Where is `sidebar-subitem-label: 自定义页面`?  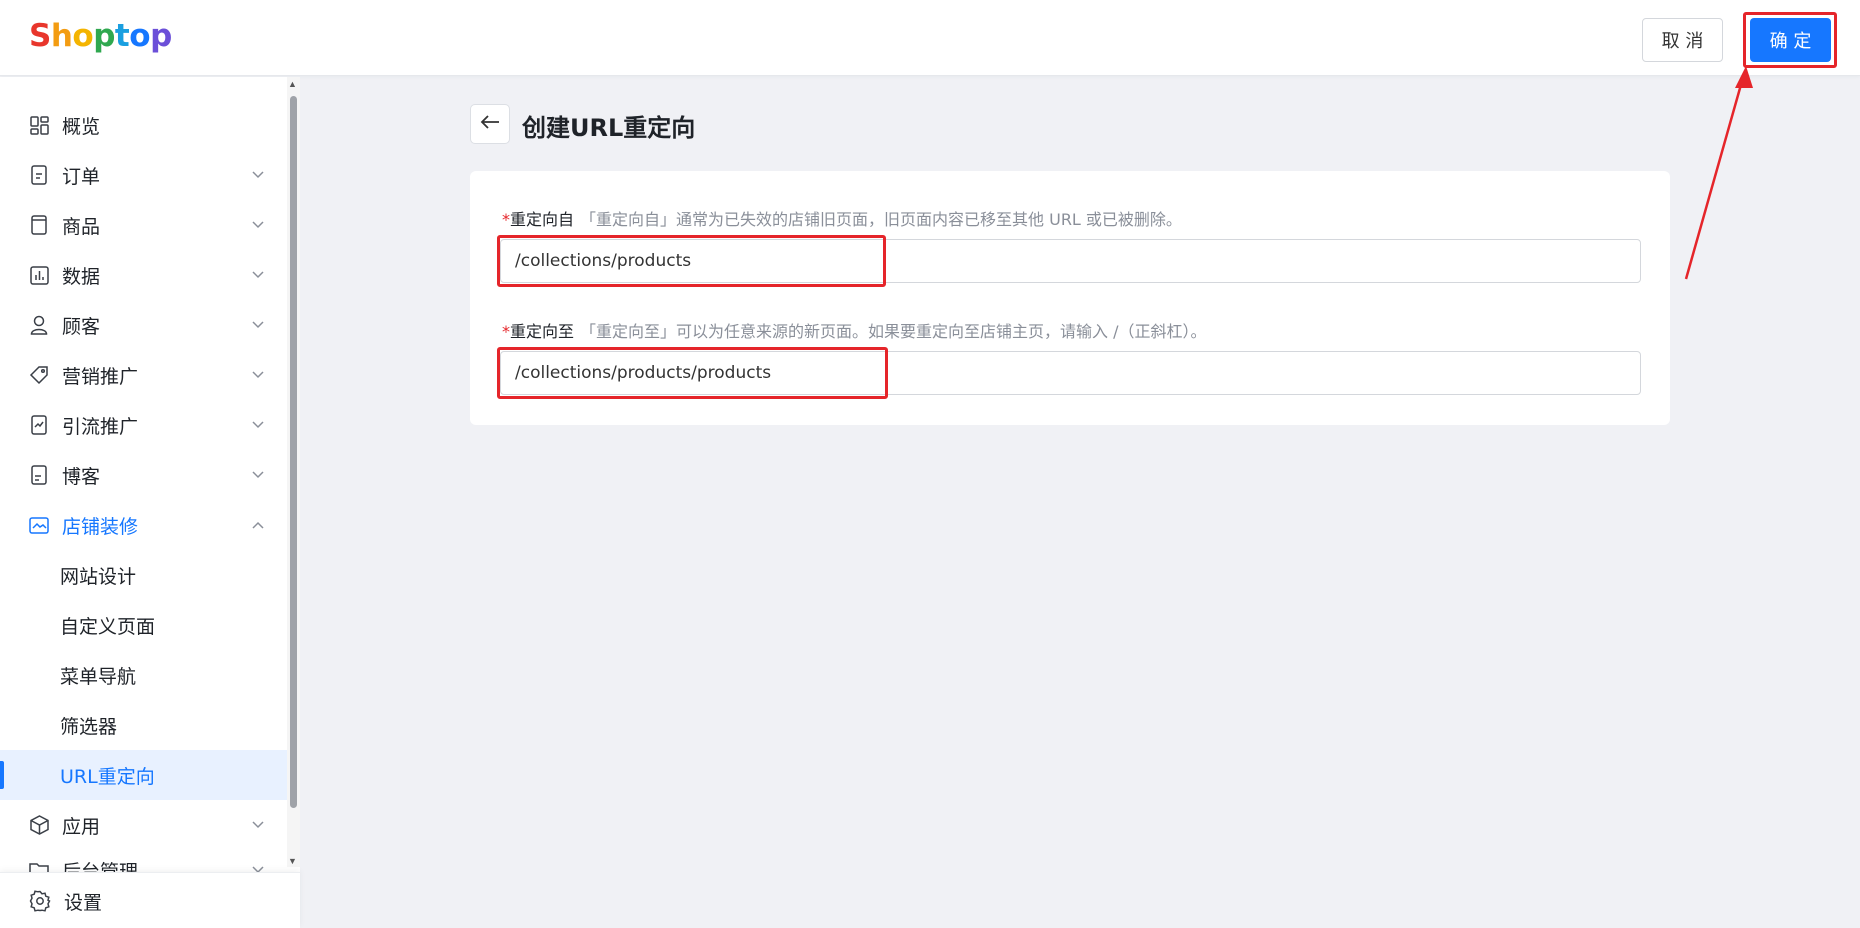 sidebar-subitem-label: 自定义页面 is located at coordinates (108, 626).